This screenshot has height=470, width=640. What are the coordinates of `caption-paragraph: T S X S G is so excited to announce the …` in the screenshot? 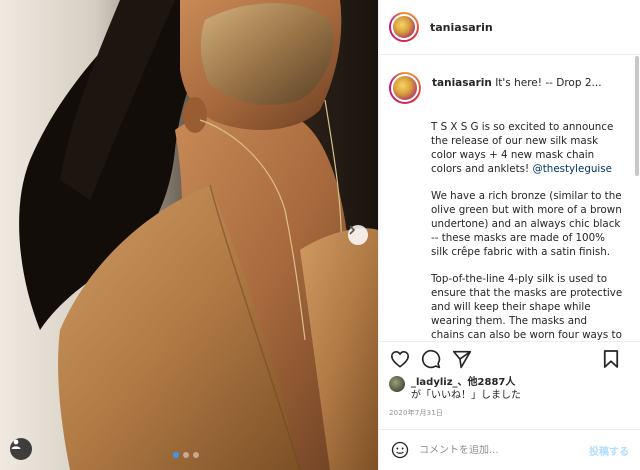 It's located at (527, 148).